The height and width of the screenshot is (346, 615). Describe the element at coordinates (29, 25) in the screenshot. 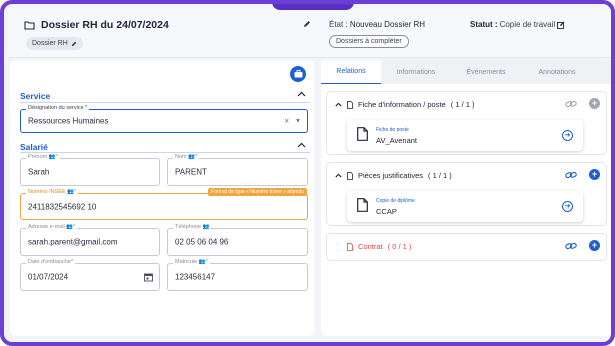

I see `folder-icon` at that location.